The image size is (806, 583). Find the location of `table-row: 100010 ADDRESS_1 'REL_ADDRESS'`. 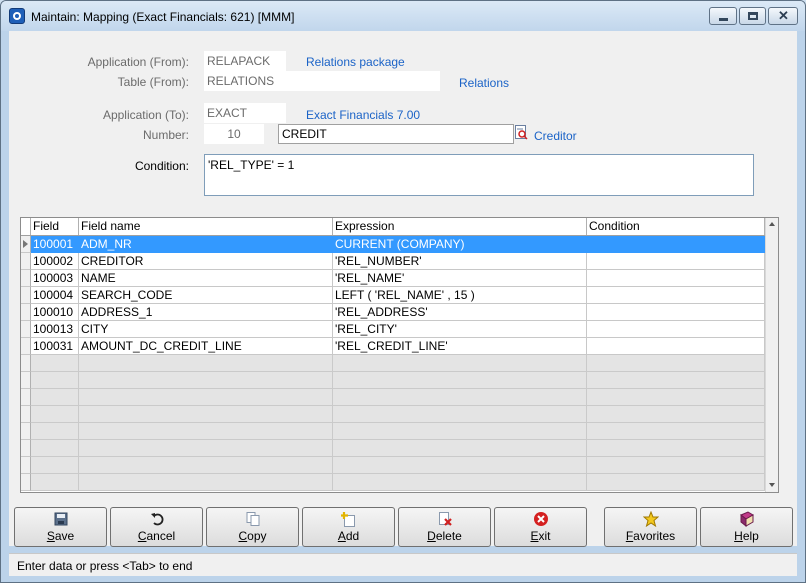

table-row: 100010 ADDRESS_1 'REL_ADDRESS' is located at coordinates (393, 312).